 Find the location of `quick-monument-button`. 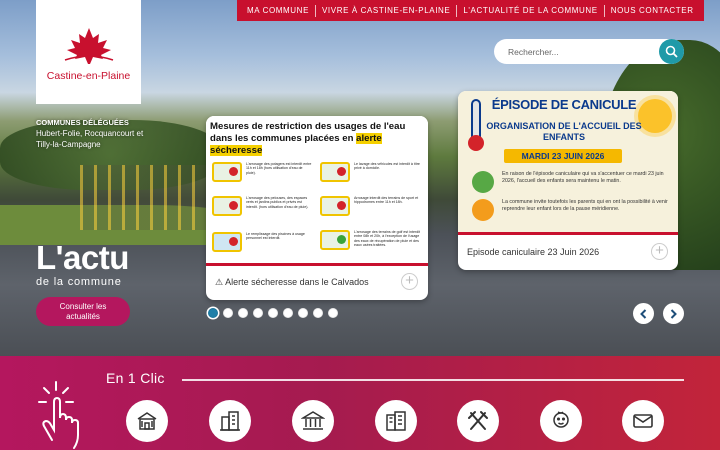

quick-monument-button is located at coordinates (313, 421).